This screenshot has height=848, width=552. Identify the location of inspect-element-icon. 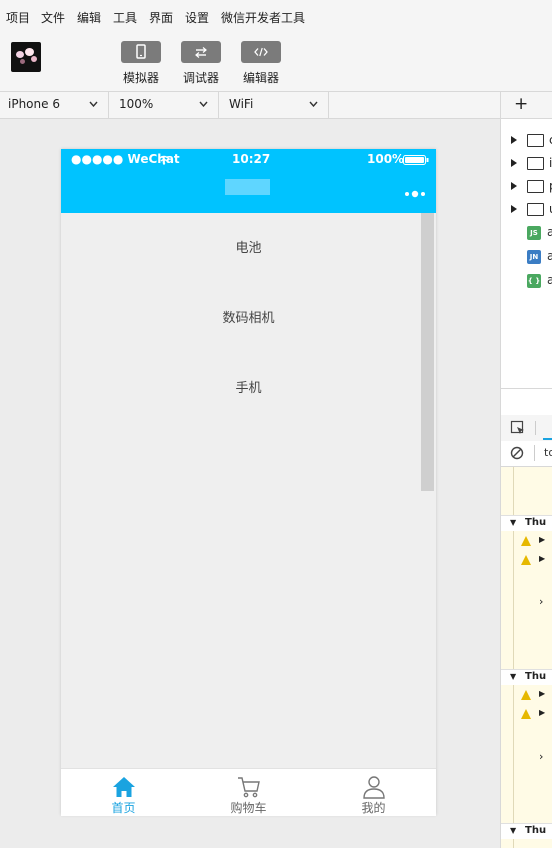
(518, 428).